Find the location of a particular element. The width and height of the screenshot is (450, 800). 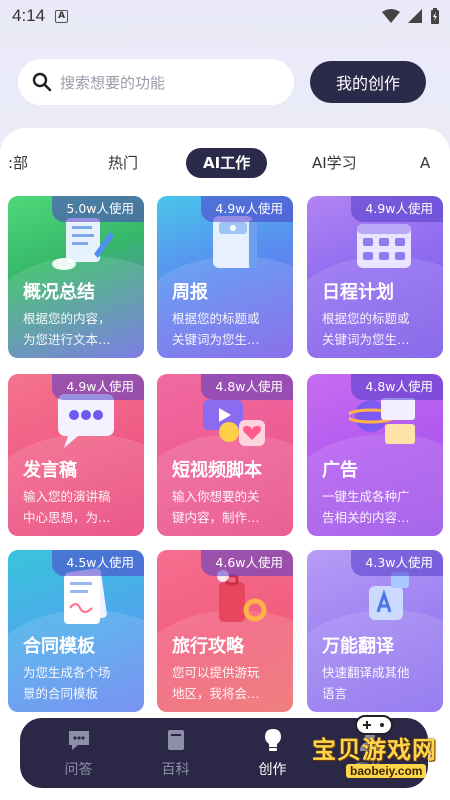

tab-more: A is located at coordinates (425, 163).